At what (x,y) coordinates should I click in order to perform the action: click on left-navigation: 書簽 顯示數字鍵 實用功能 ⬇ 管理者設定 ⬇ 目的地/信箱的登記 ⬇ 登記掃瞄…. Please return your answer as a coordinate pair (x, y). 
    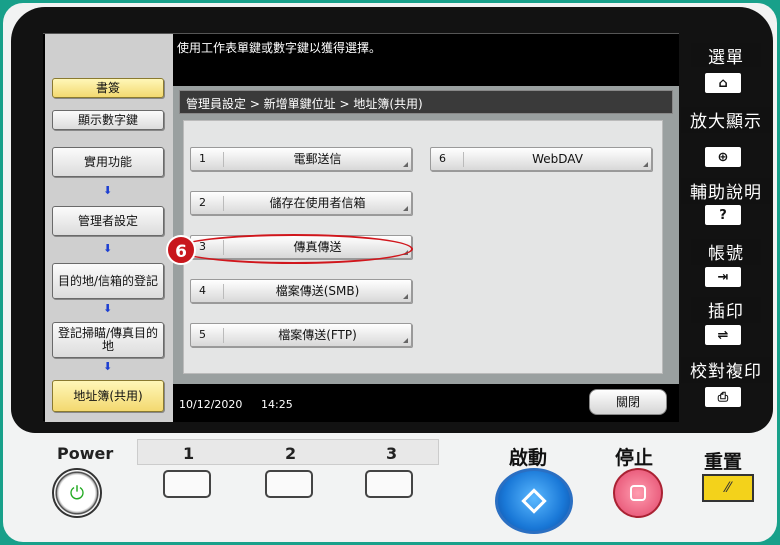
    Looking at the image, I should click on (109, 228).